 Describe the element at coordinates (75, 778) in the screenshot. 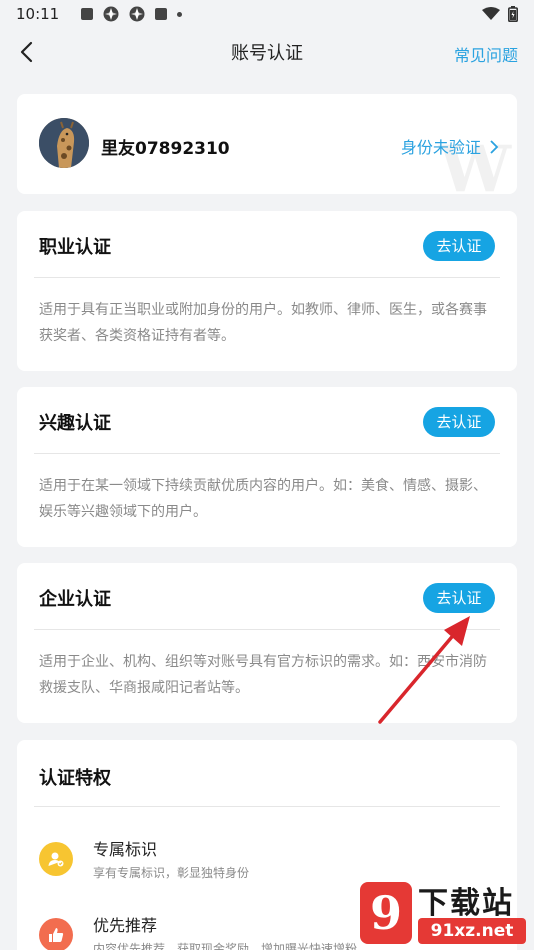

I see `privileges-title: 认证特权` at that location.